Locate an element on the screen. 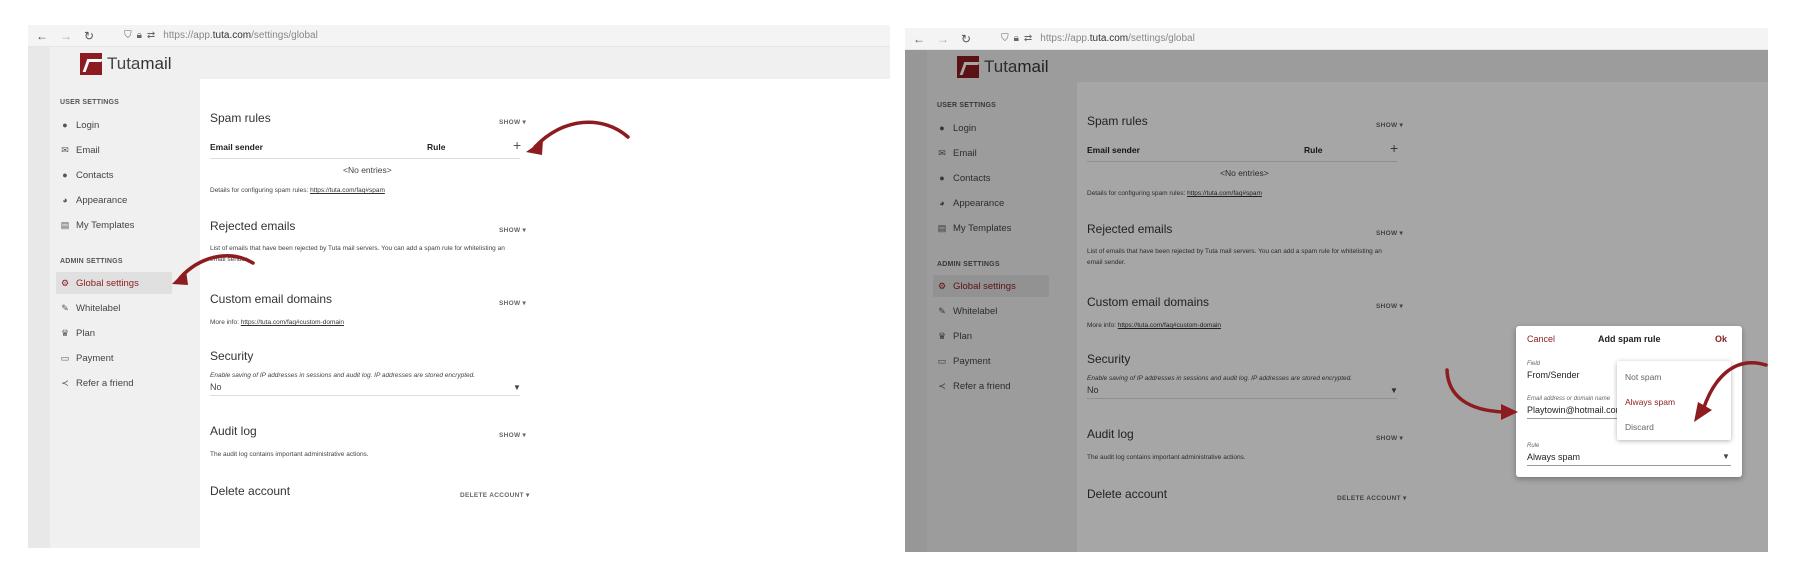 The width and height of the screenshot is (1798, 577). palette-icon: ◕ is located at coordinates (65, 200).